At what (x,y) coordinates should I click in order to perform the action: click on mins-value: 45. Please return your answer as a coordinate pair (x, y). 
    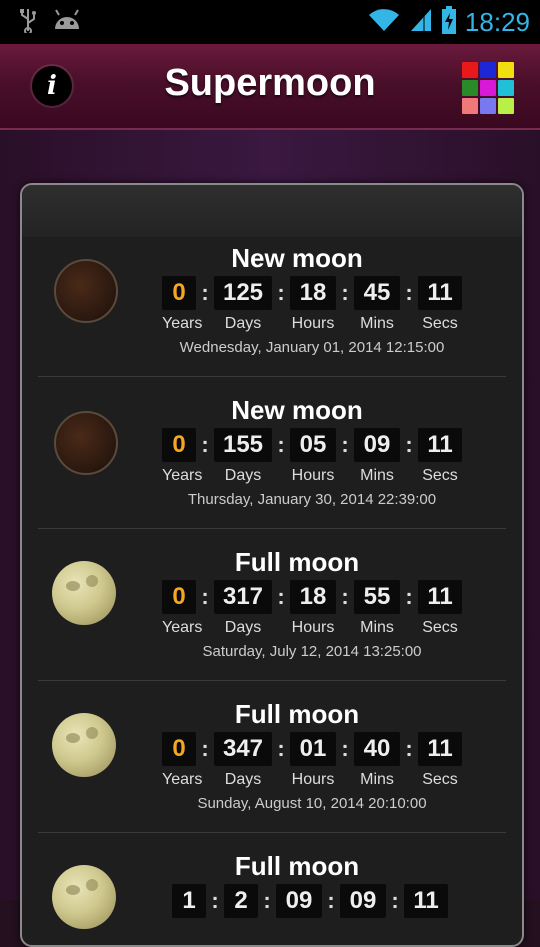
    Looking at the image, I should click on (377, 293).